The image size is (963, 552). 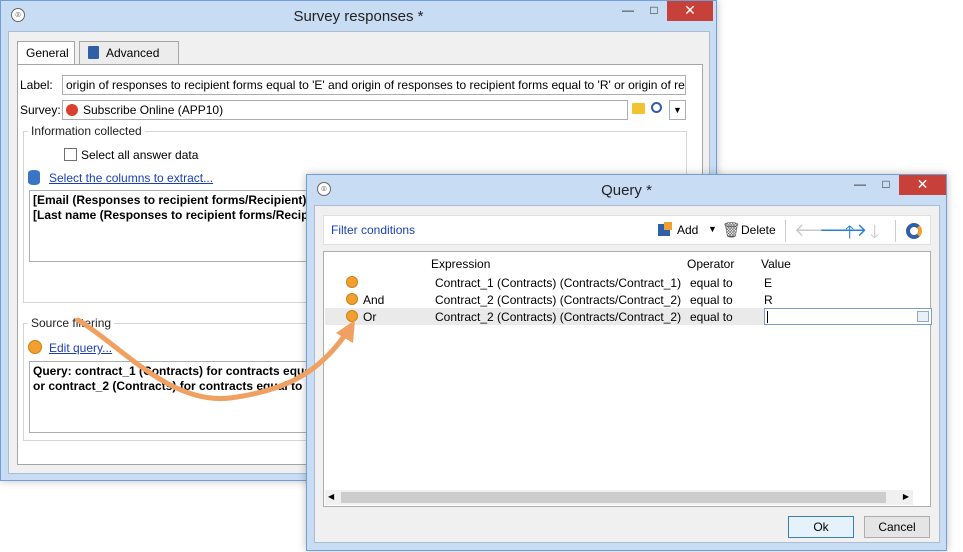 I want to click on column-header-expression: Expression, so click(x=461, y=264).